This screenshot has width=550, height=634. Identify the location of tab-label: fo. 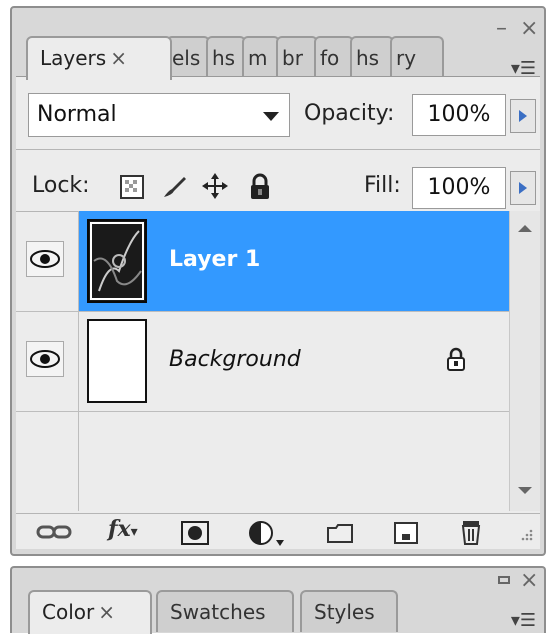
(330, 58).